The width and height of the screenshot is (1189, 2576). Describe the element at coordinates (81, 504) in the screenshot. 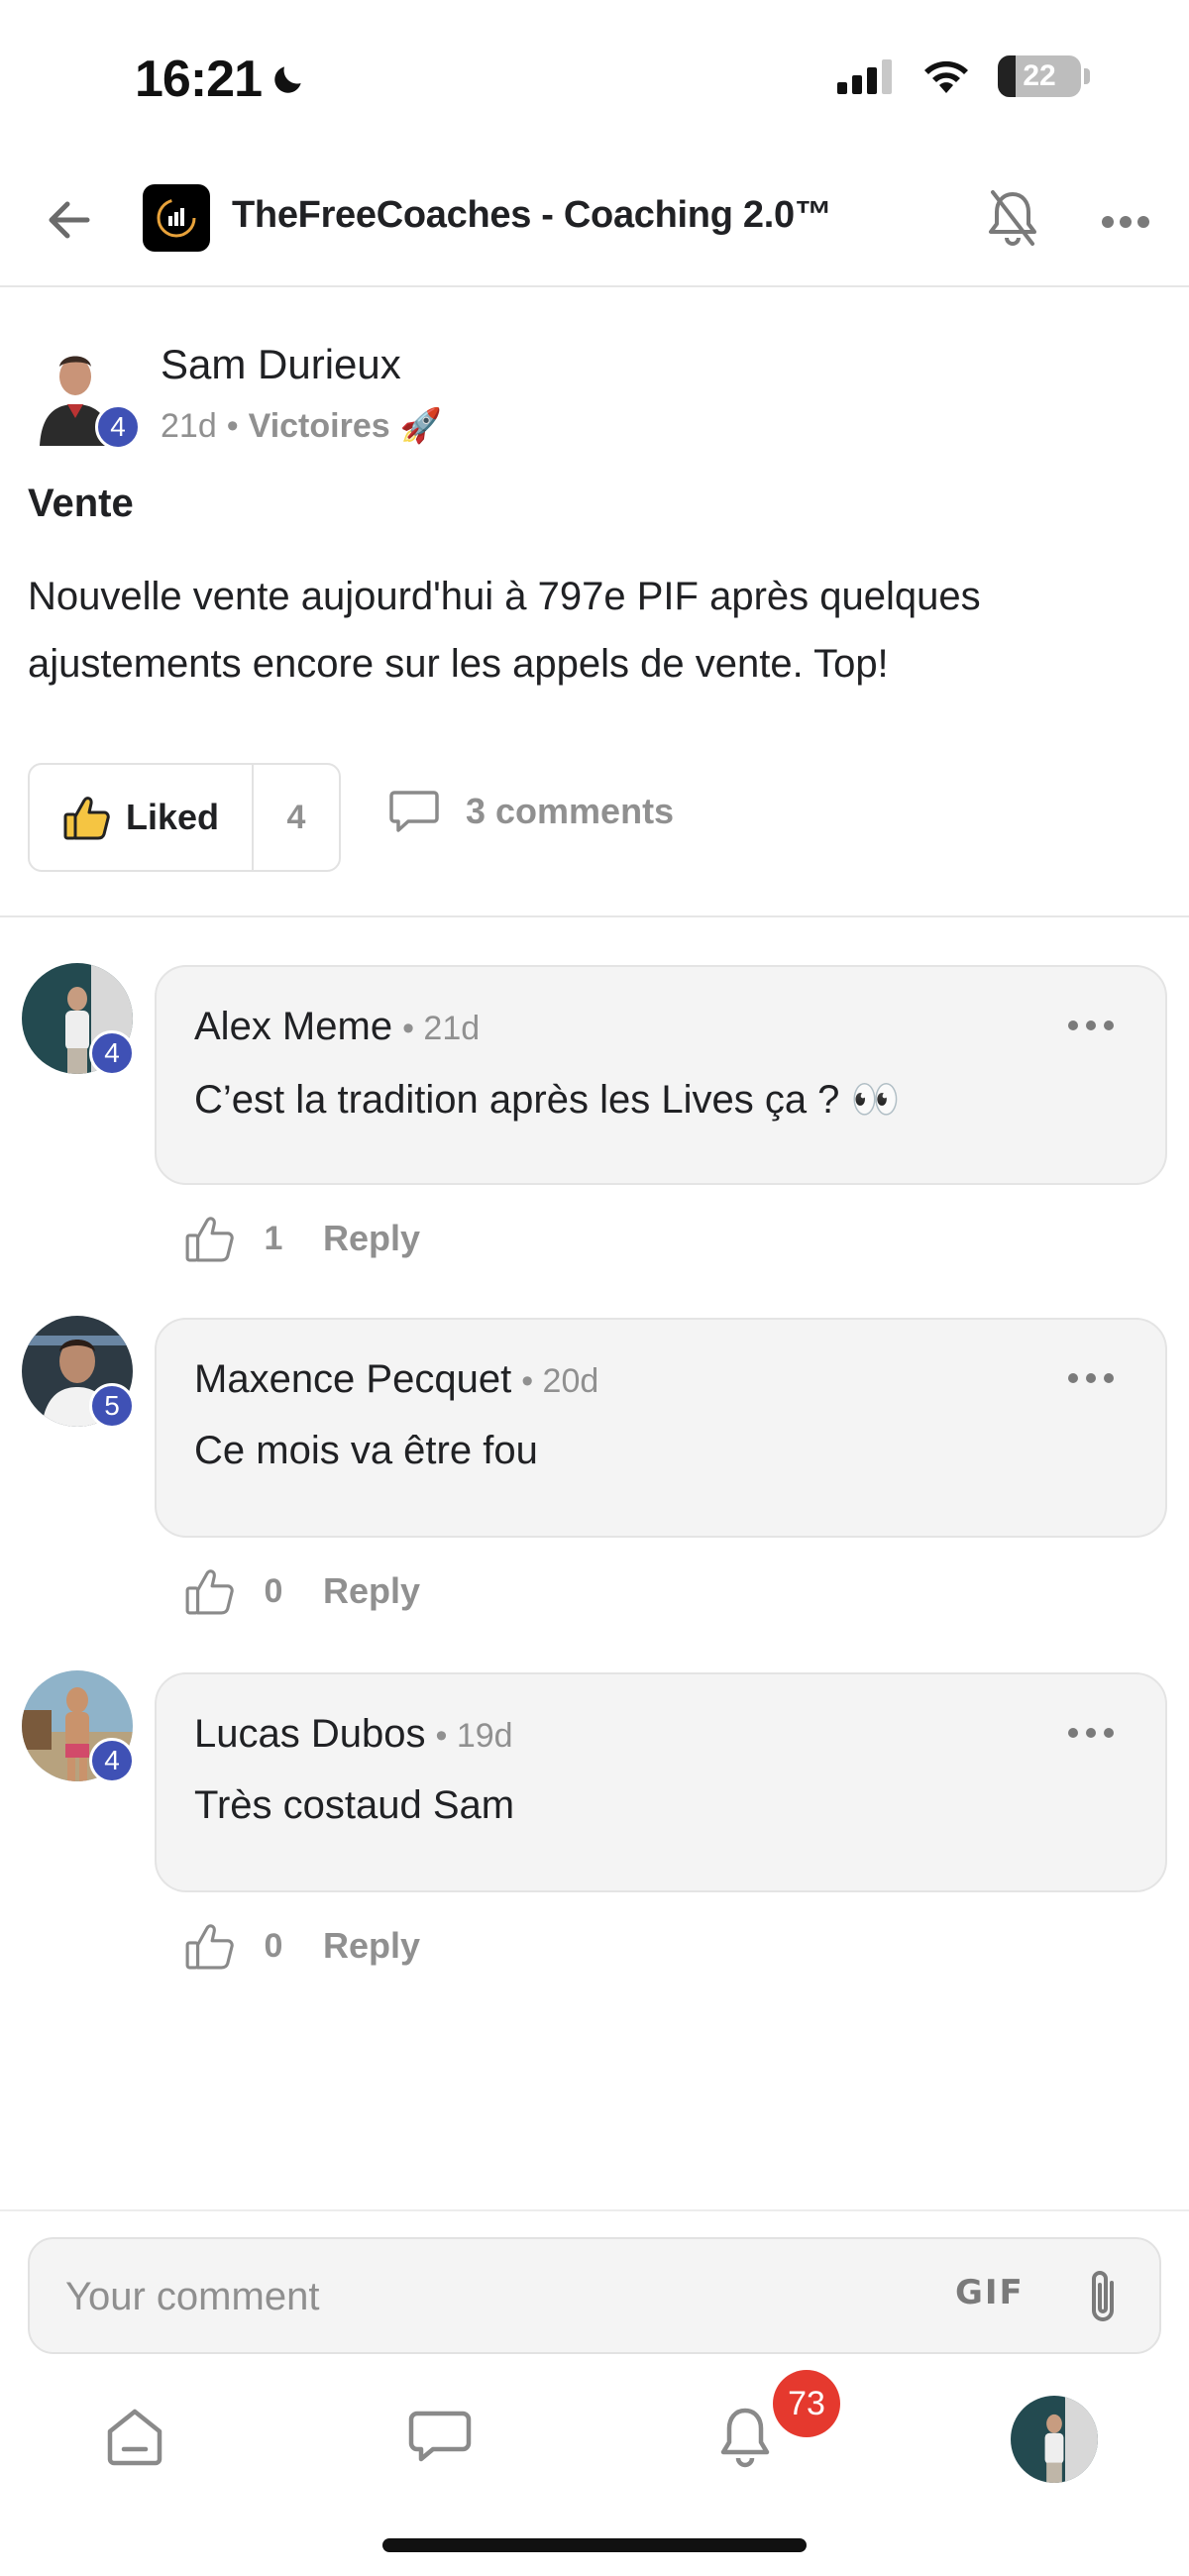

I see `post-title: Vente` at that location.